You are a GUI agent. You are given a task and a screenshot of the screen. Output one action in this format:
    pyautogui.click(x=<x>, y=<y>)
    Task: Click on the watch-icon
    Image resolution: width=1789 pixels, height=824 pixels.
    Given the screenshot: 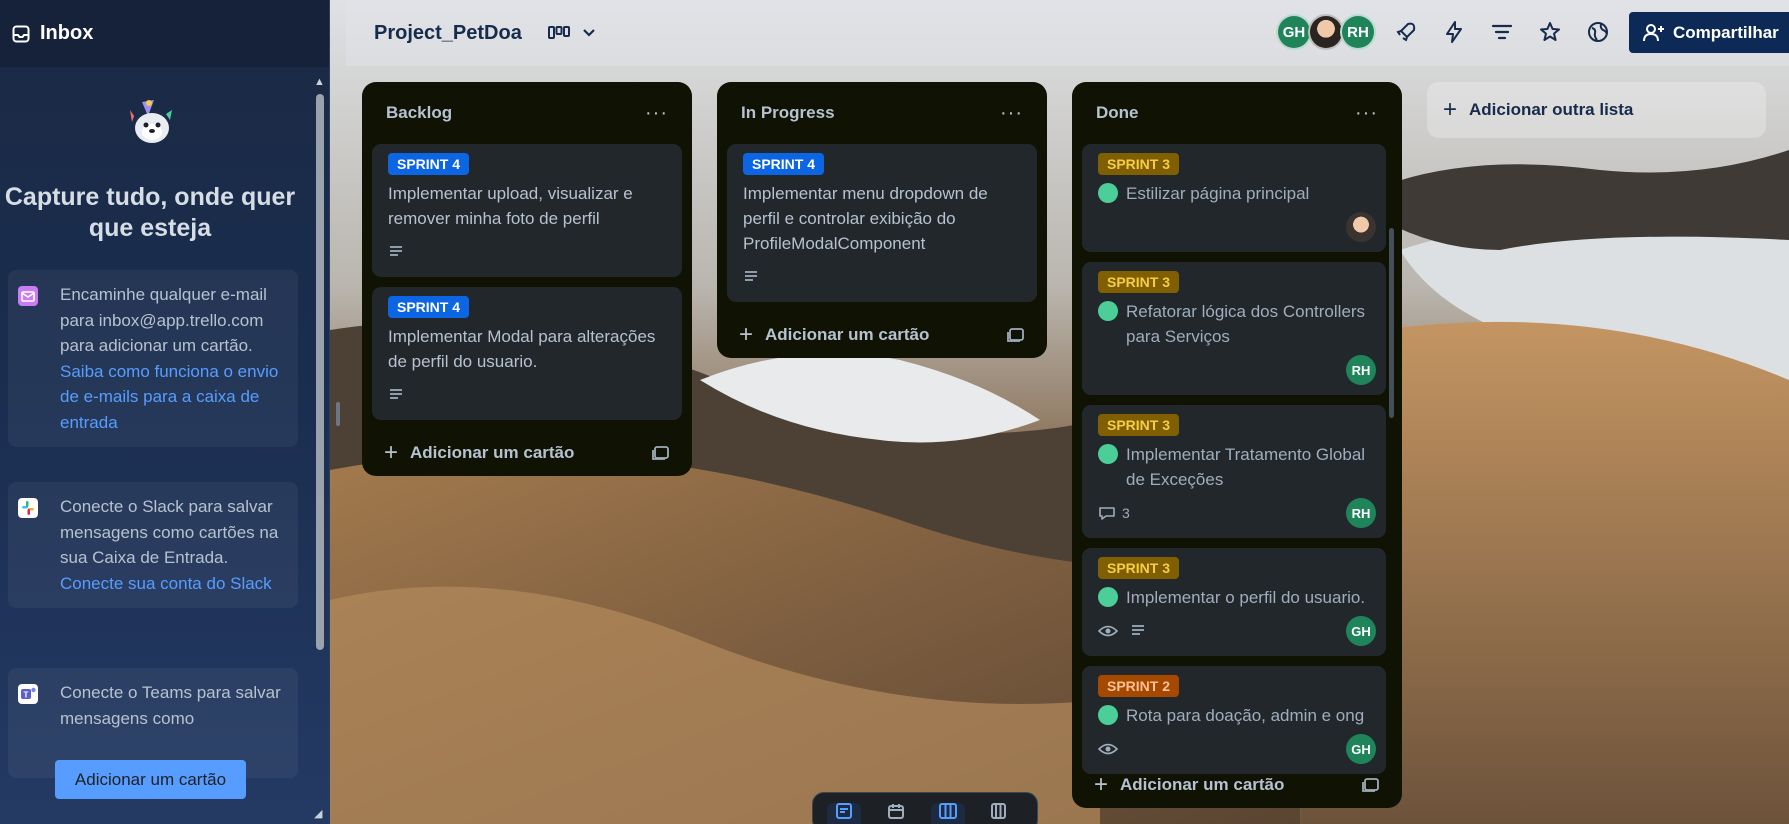 What is the action you would take?
    pyautogui.click(x=1108, y=749)
    